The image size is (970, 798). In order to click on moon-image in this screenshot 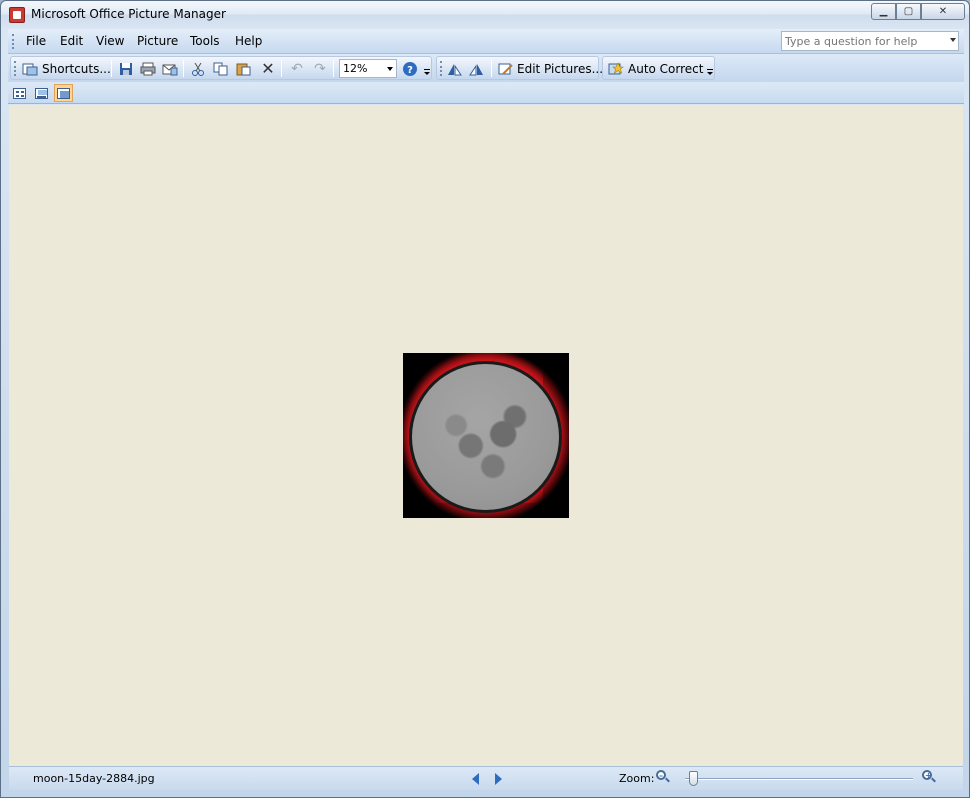, I will do `click(485, 437)`.